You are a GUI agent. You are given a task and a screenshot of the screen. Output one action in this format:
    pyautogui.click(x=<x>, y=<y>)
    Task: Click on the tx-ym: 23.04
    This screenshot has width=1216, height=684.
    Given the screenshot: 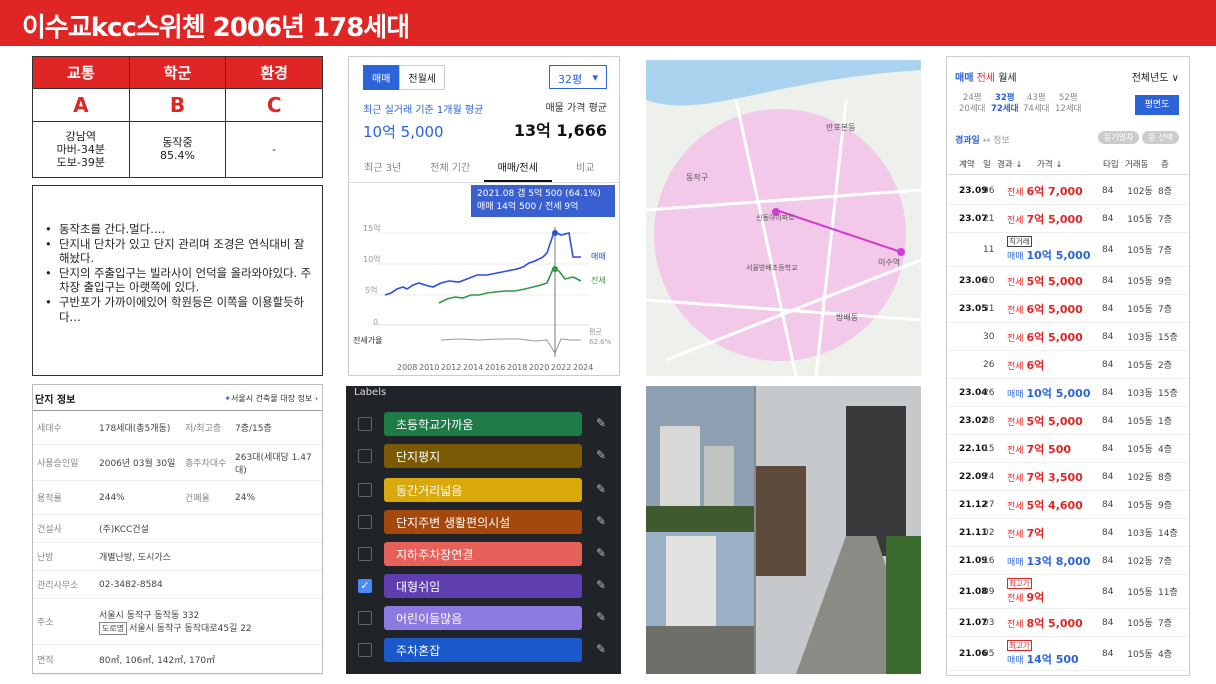 What is the action you would take?
    pyautogui.click(x=973, y=392)
    